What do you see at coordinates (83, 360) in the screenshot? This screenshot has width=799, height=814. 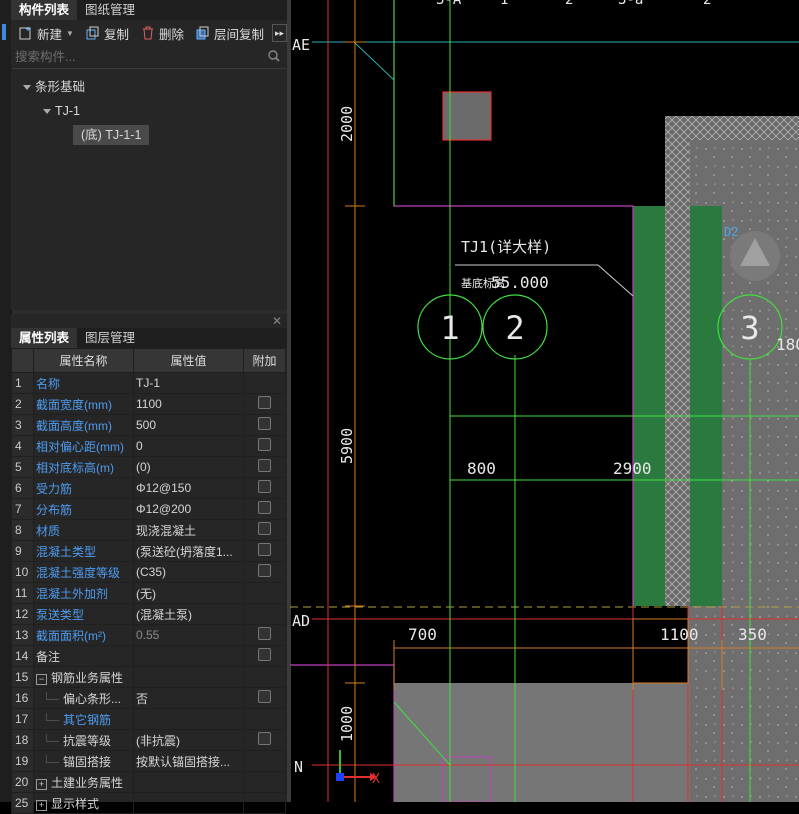 I see `header-name: 属性名称` at bounding box center [83, 360].